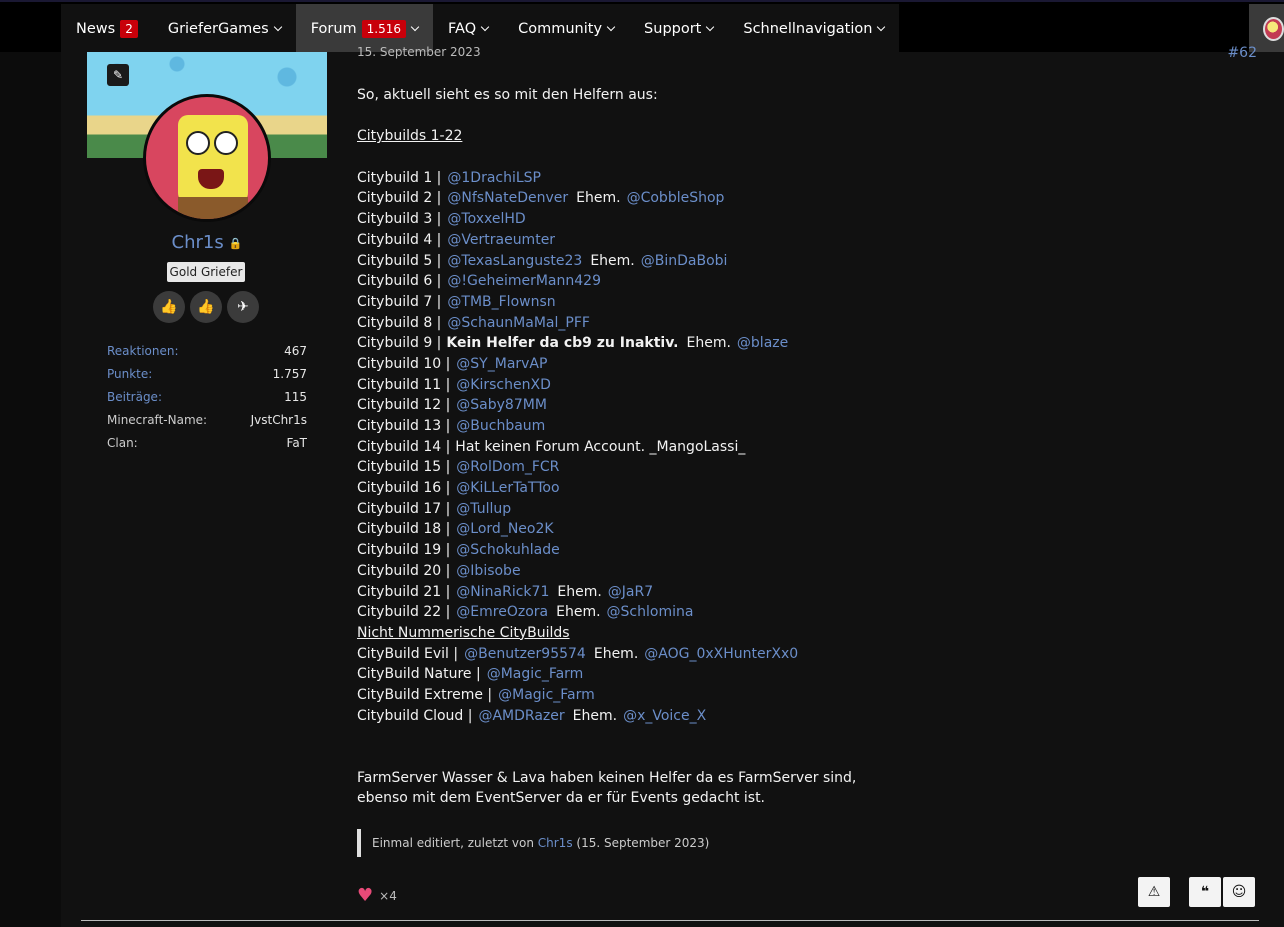  Describe the element at coordinates (507, 467) in the screenshot. I see `user-mention-link: @RolDom_FCR` at that location.